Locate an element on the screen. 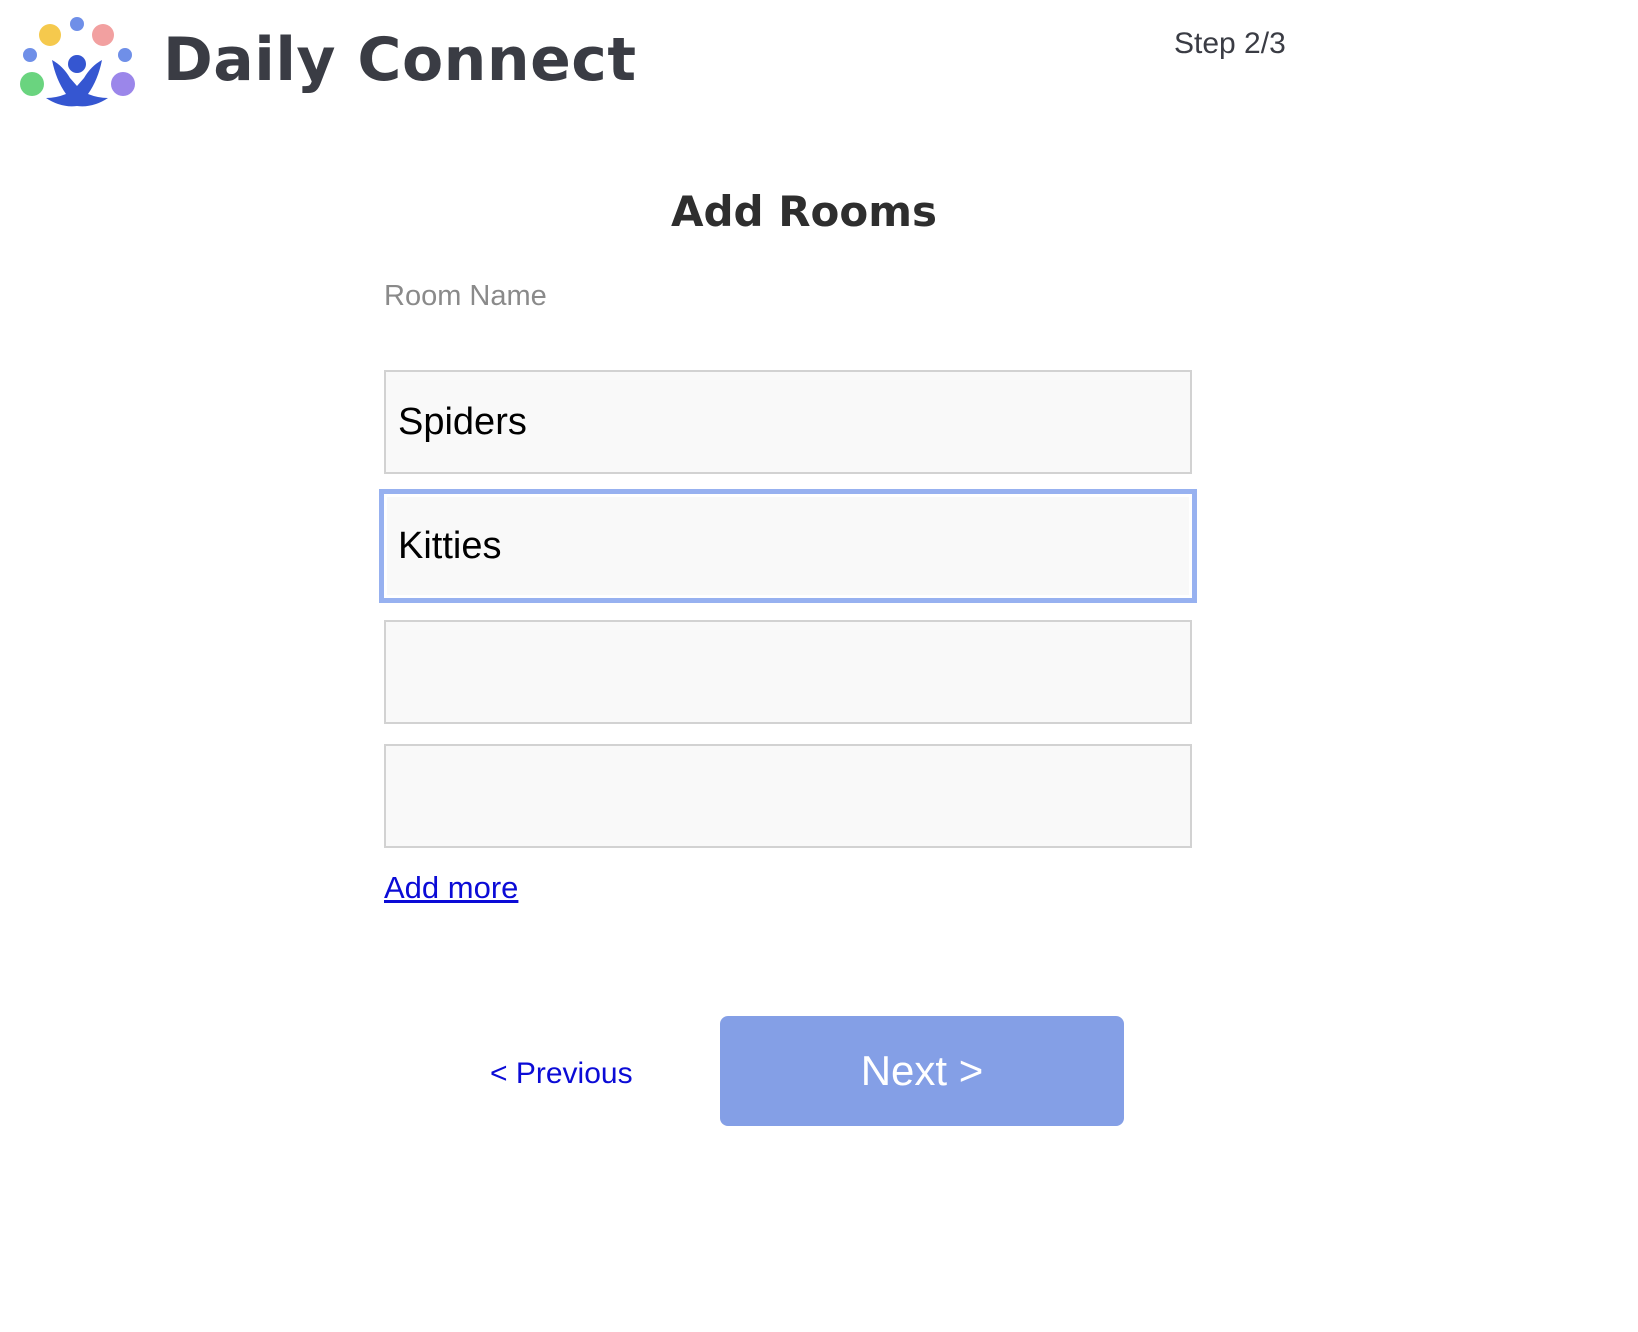  daily-connect-logo is located at coordinates (77, 62).